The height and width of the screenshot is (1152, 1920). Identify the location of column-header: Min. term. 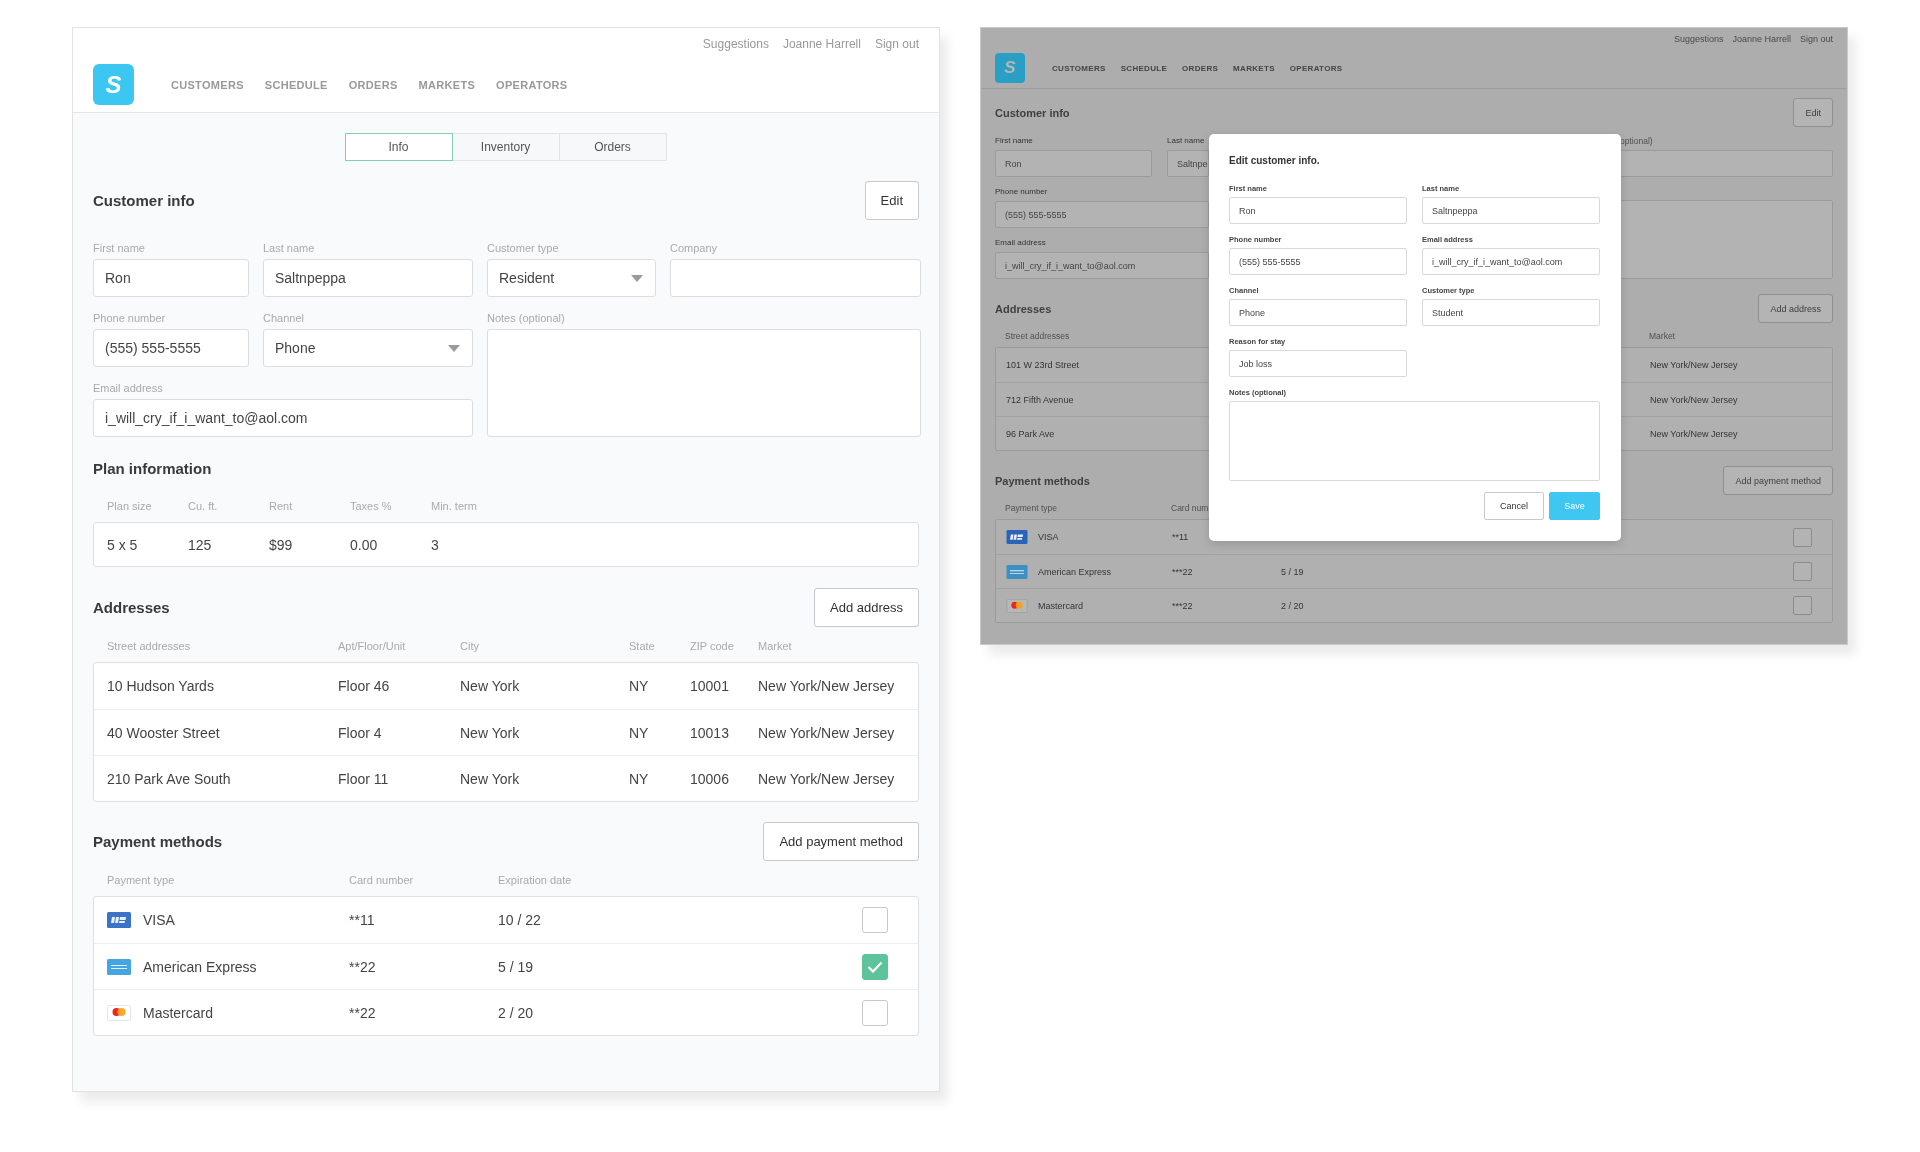
(454, 506).